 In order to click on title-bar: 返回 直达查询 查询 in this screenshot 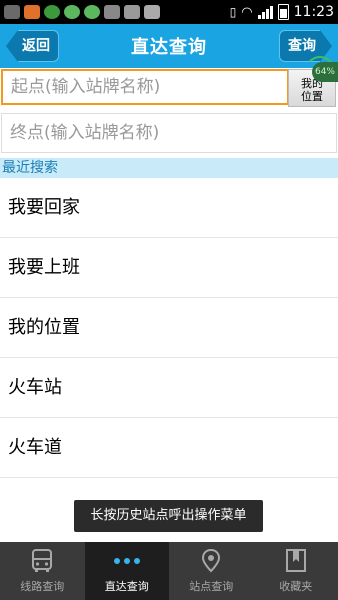, I will do `click(169, 46)`.